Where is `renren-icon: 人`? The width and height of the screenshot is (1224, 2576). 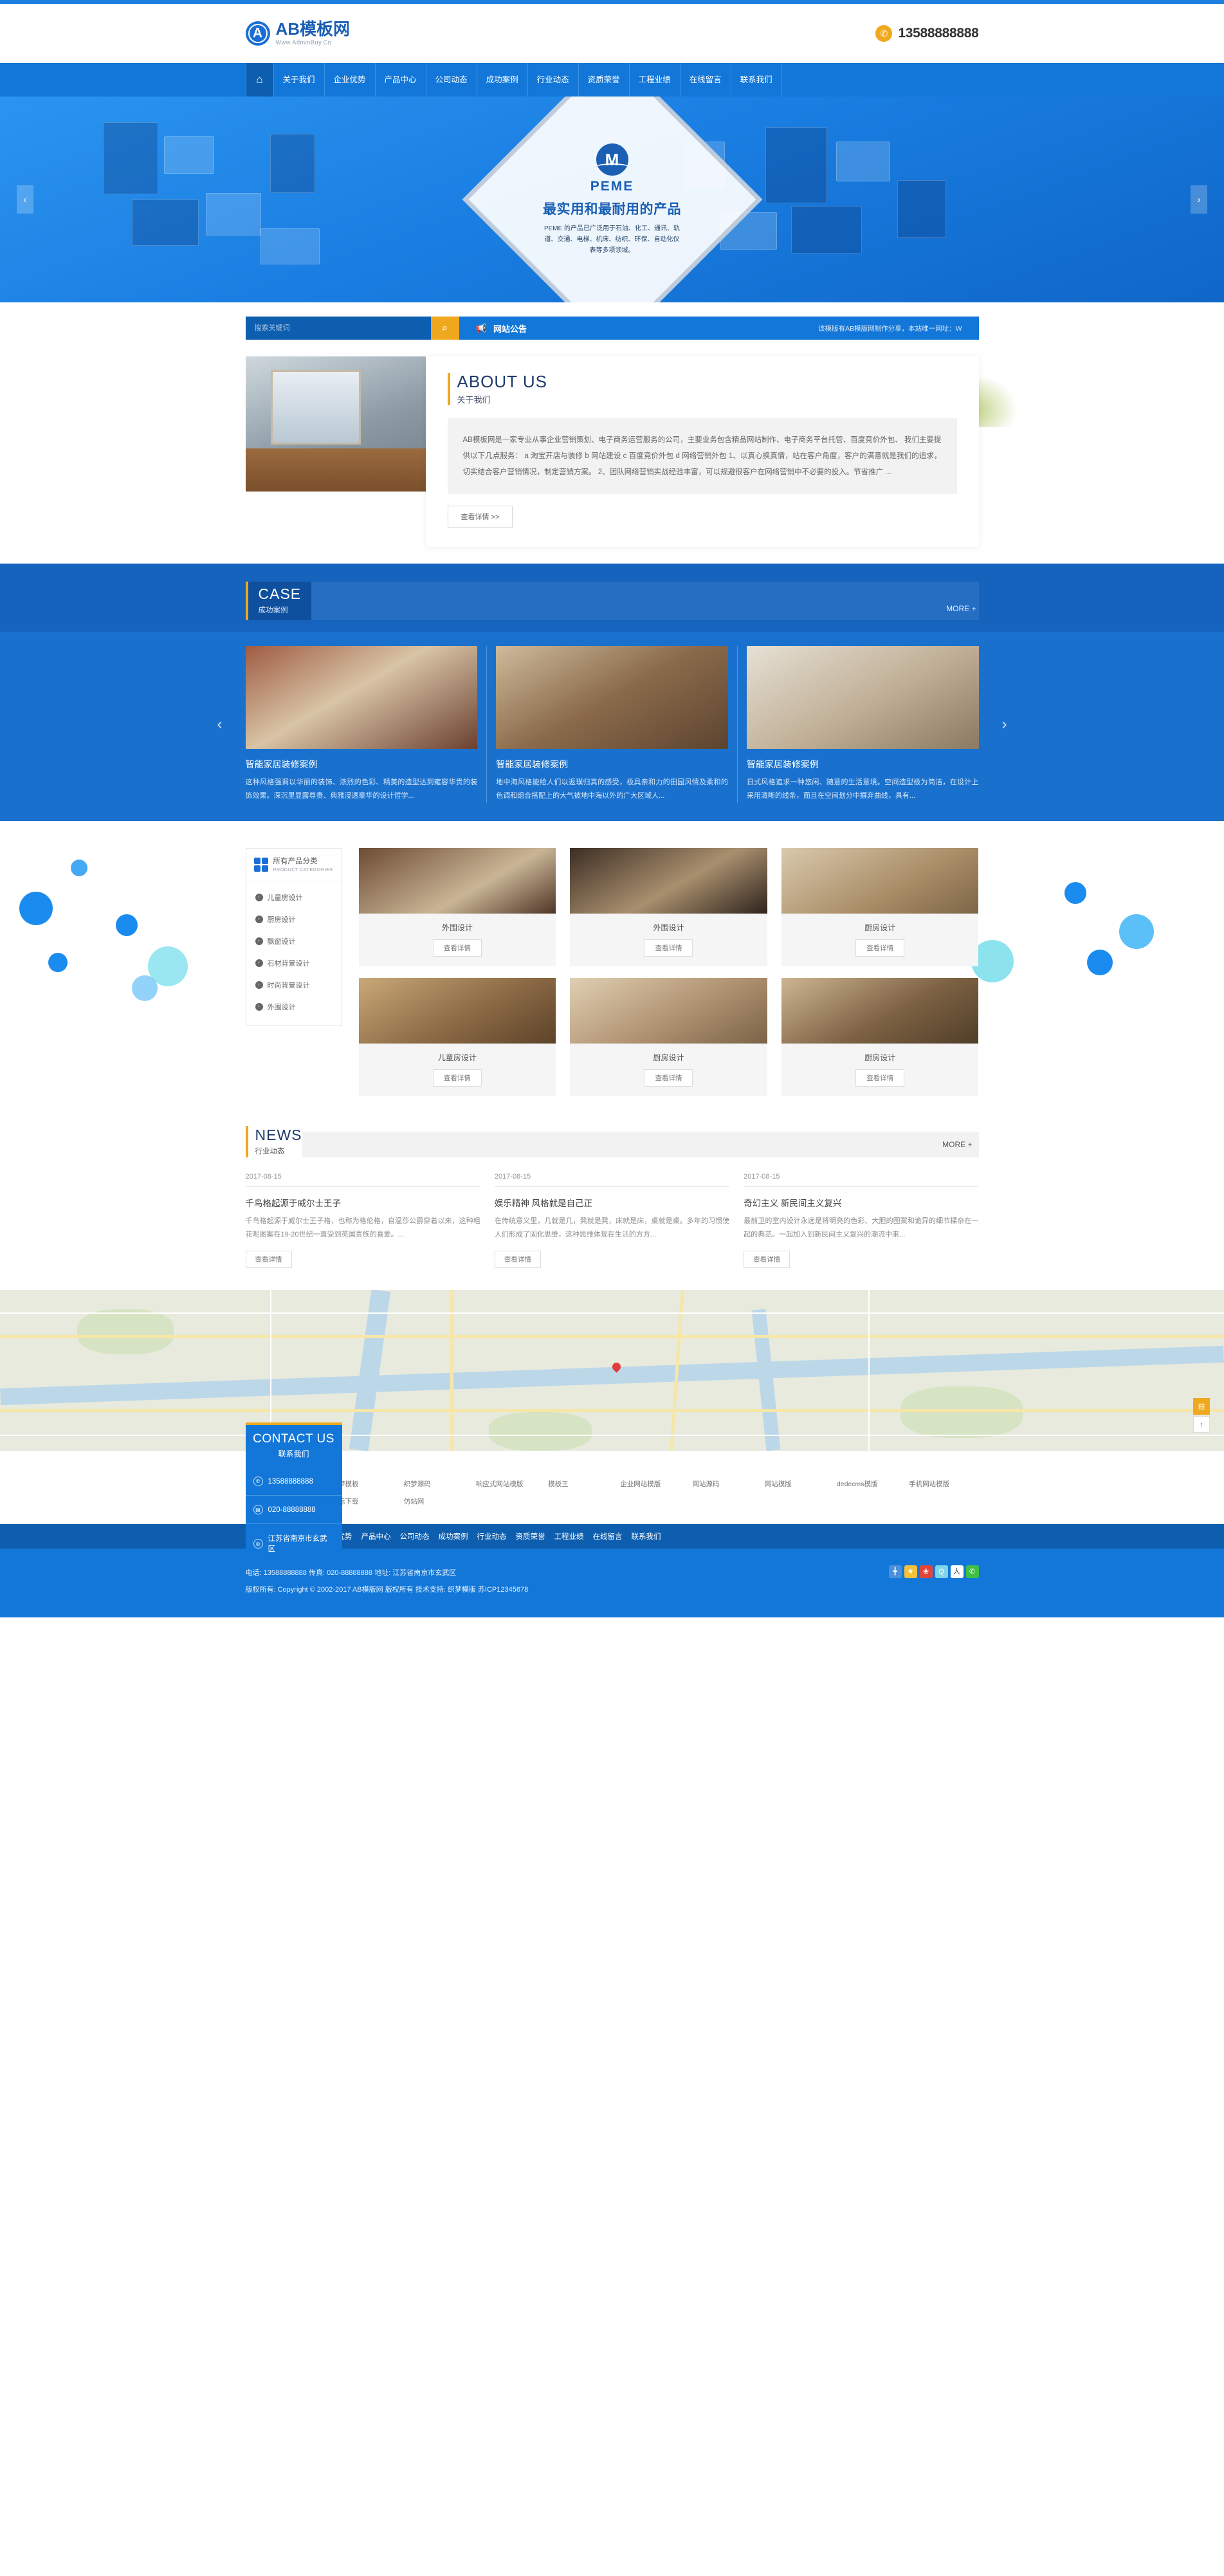
renren-icon: 人 is located at coordinates (957, 1572).